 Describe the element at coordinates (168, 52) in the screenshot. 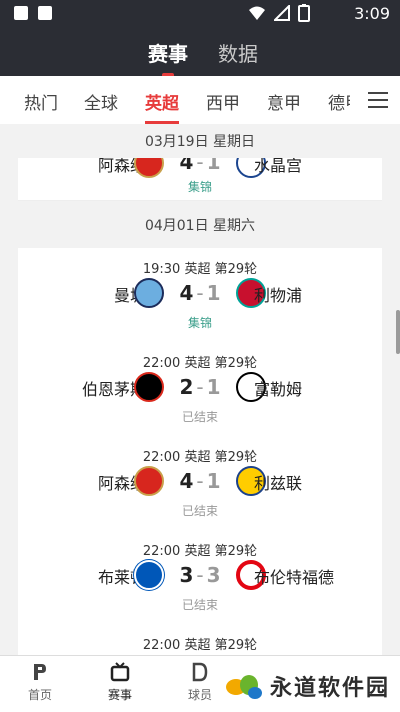

I see `tab-matches: 赛事` at that location.